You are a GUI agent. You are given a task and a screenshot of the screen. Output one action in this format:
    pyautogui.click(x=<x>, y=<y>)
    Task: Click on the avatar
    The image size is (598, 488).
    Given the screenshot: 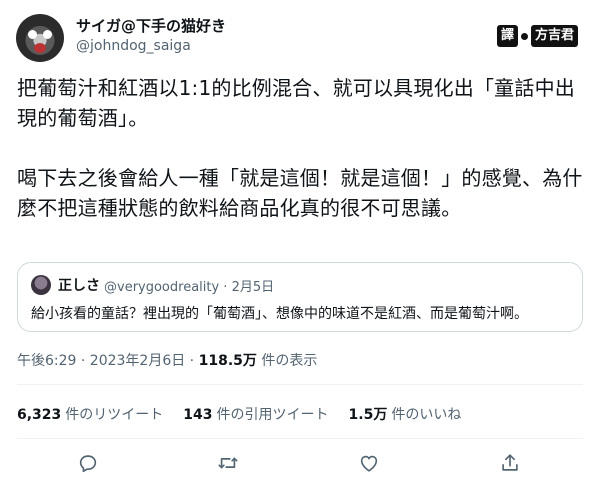 What is the action you would take?
    pyautogui.click(x=40, y=38)
    